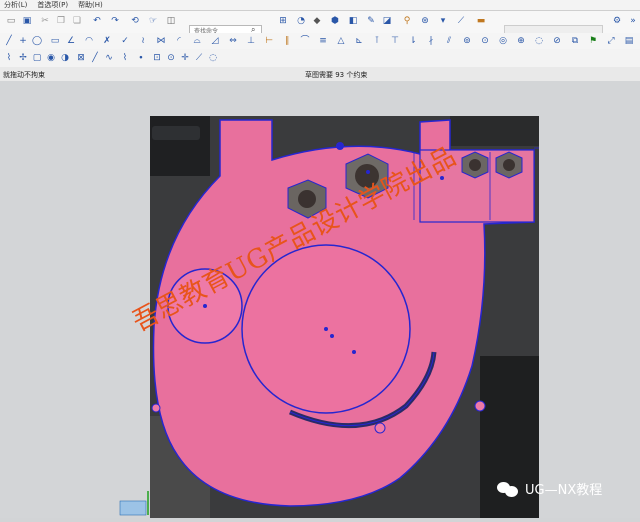 The width and height of the screenshot is (640, 522). Describe the element at coordinates (65, 58) in the screenshot. I see `shade-icon: ◑` at that location.